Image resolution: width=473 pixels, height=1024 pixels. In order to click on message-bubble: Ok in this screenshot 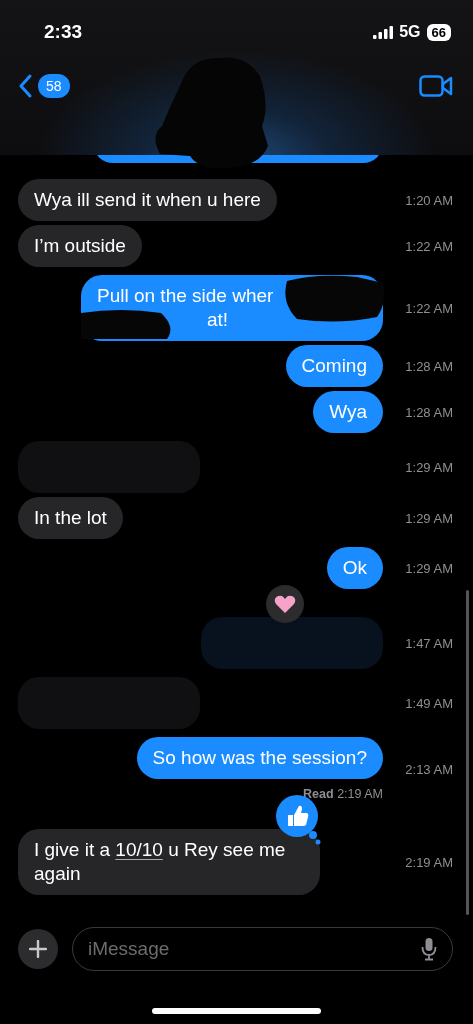, I will do `click(354, 568)`.